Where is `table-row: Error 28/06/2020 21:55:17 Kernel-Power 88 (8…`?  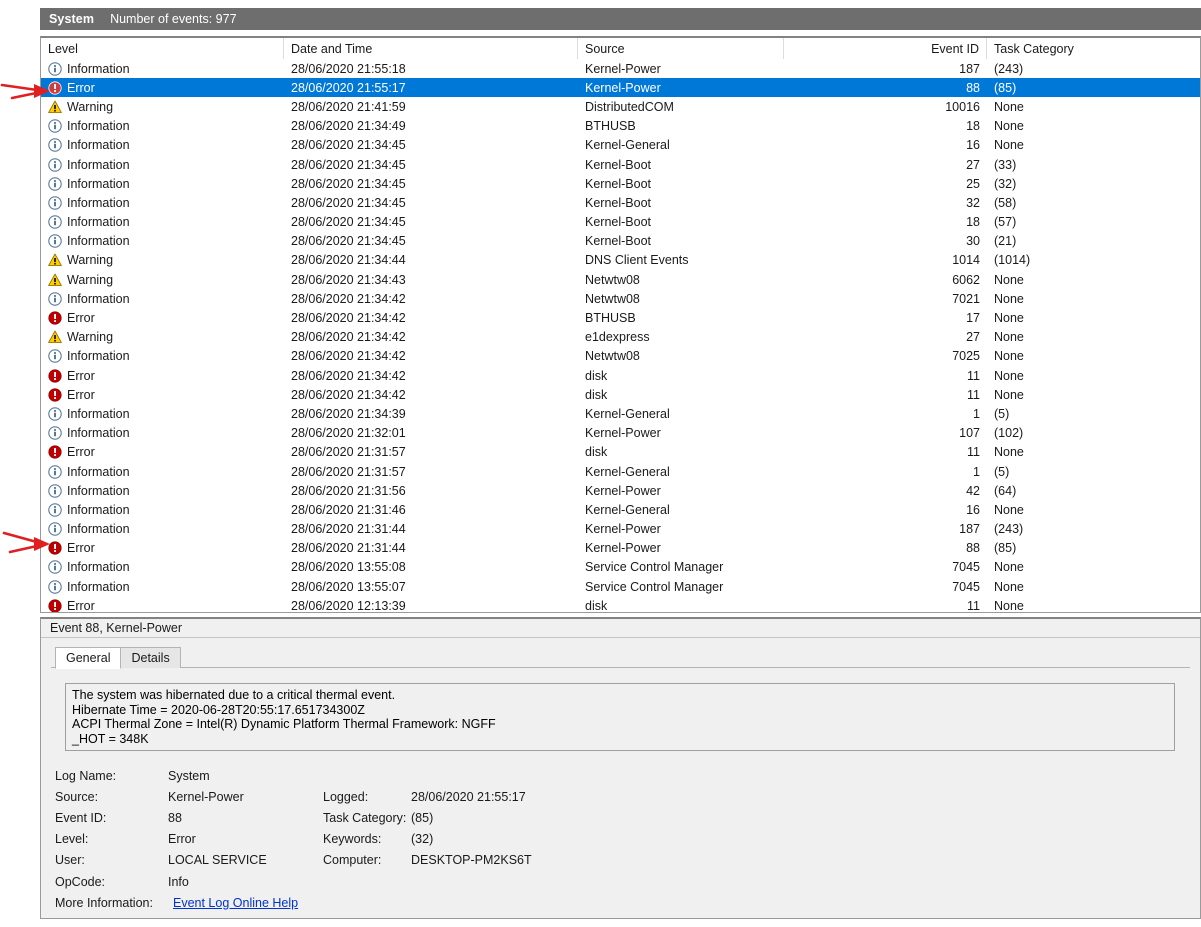 table-row: Error 28/06/2020 21:55:17 Kernel-Power 88 (8… is located at coordinates (620, 88).